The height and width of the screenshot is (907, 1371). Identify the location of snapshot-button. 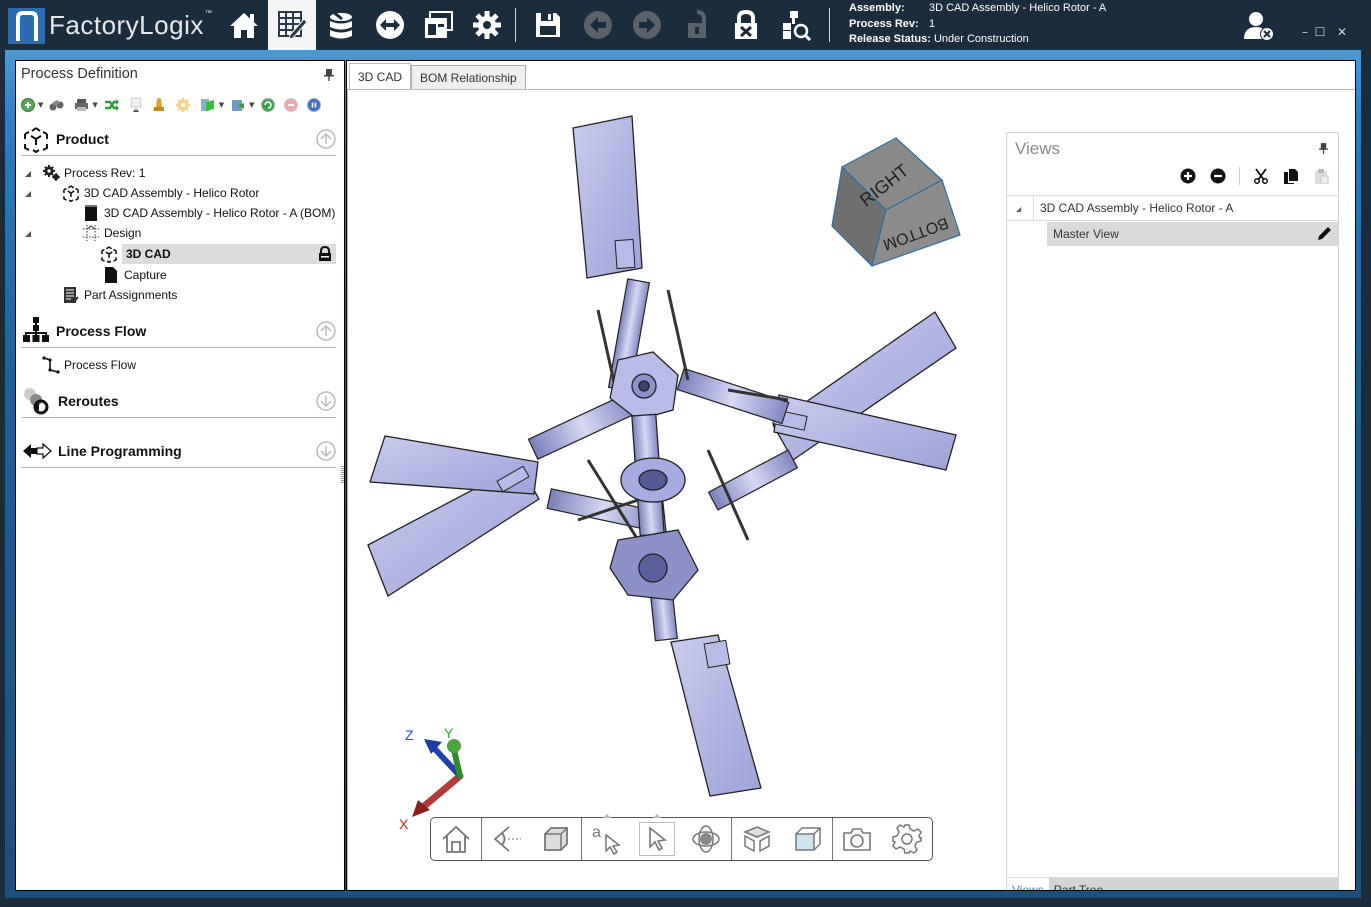
(858, 839).